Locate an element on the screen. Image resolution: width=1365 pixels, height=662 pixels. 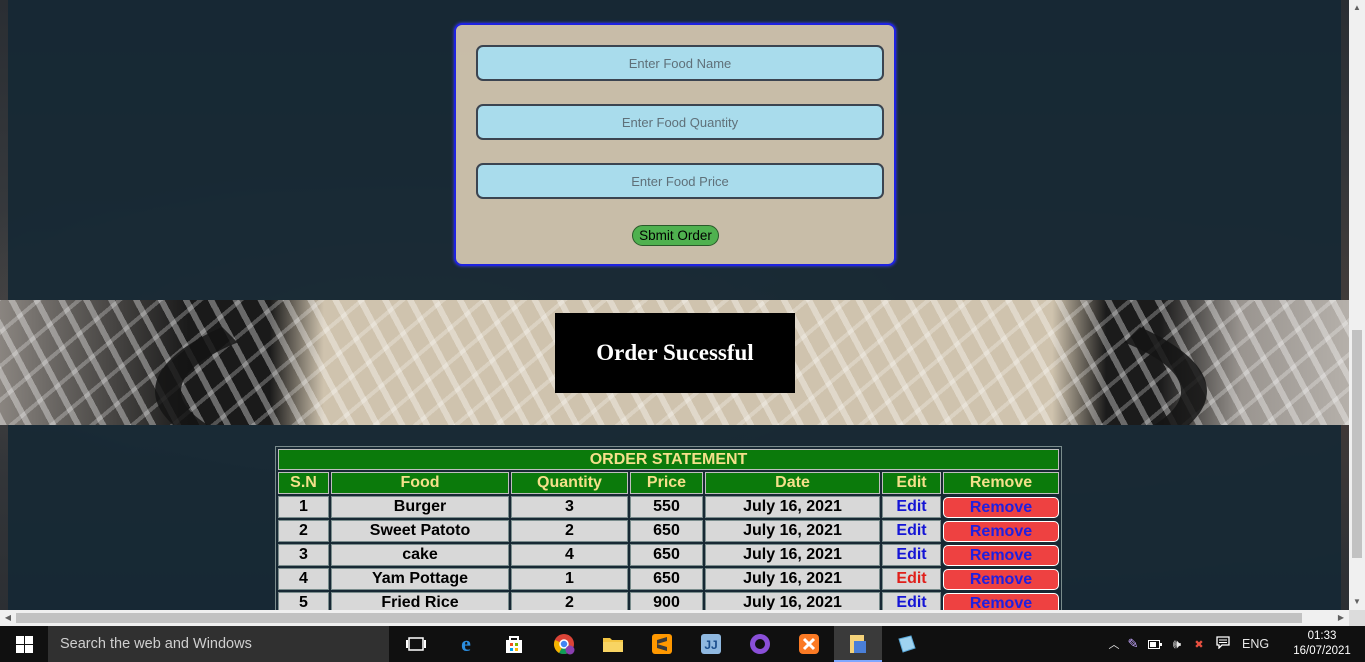
header-sn: S.N is located at coordinates (303, 483).